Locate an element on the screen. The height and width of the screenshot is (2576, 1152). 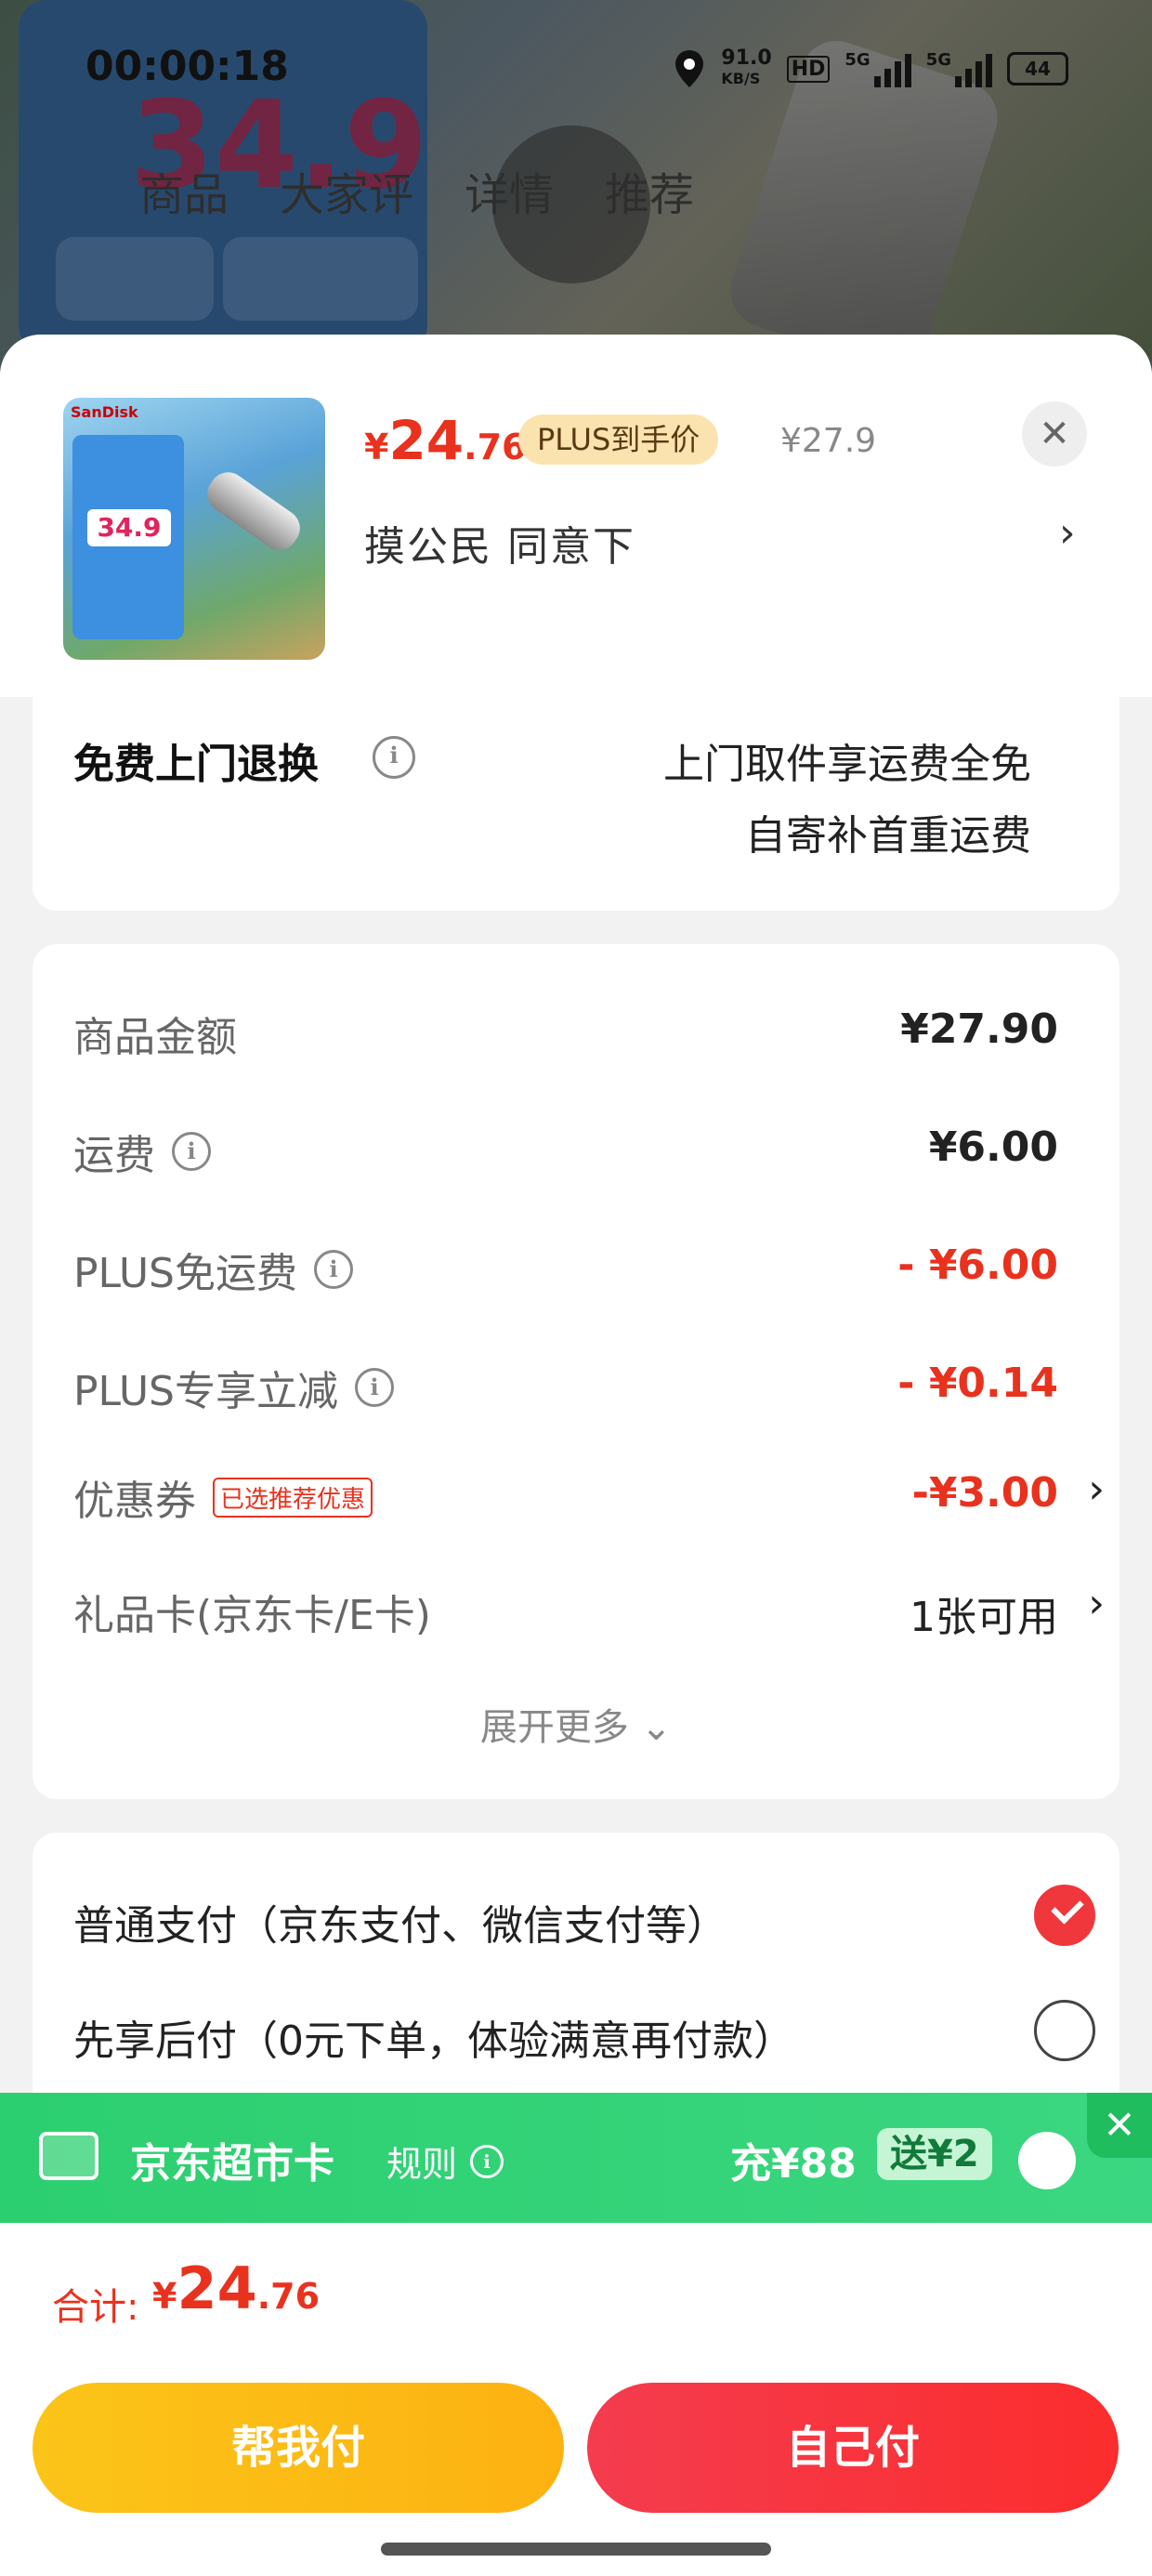
radio-checked-icon is located at coordinates (1064, 1915).